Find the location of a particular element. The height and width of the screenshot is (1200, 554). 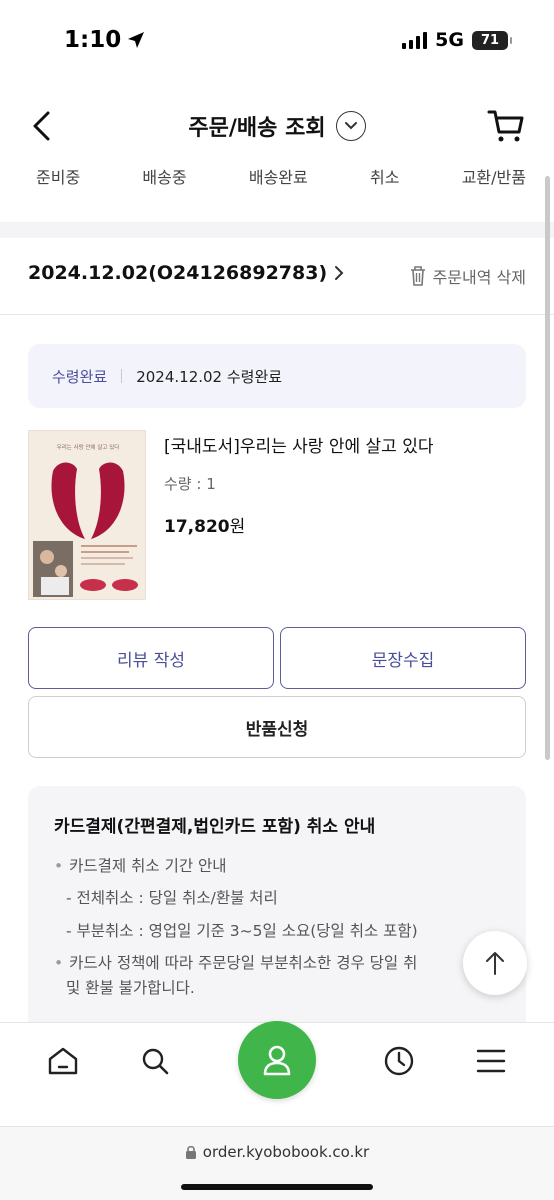

status-time: 1:10 is located at coordinates (104, 40).